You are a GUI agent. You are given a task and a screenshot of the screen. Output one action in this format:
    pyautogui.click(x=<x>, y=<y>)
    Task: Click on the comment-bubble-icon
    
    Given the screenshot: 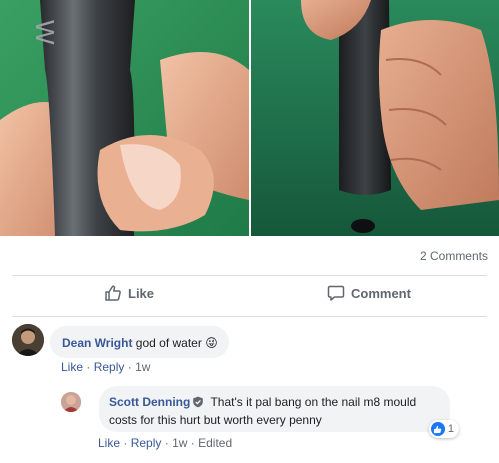 What is the action you would take?
    pyautogui.click(x=336, y=293)
    